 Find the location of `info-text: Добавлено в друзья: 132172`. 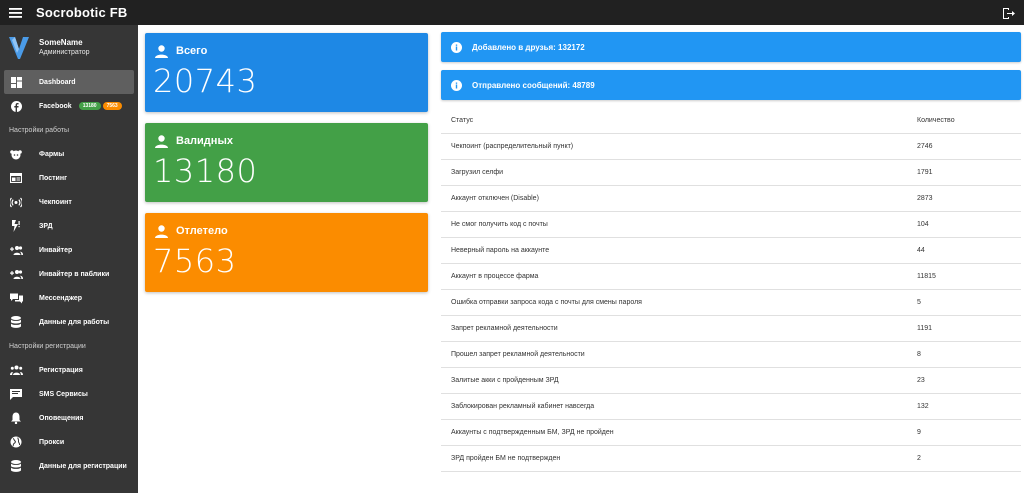

info-text: Добавлено в друзья: 132172 is located at coordinates (528, 47).